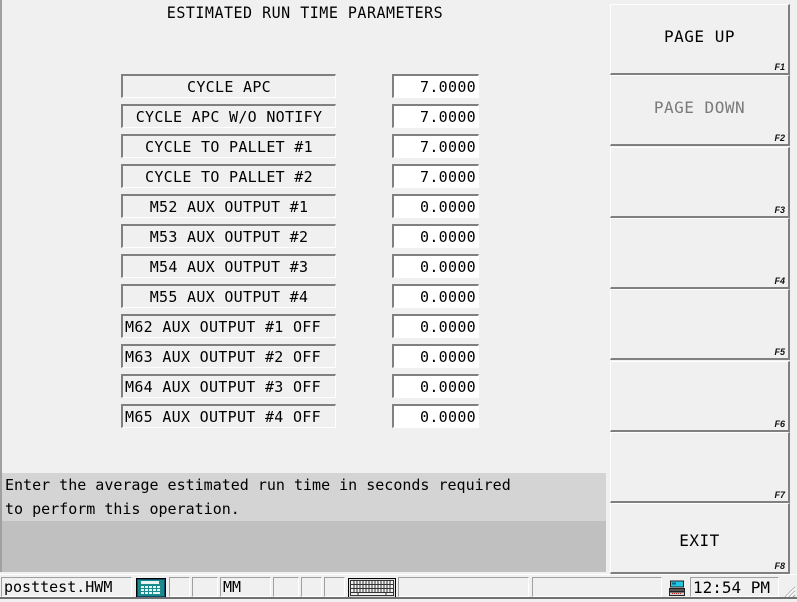 Image resolution: width=797 pixels, height=602 pixels. Describe the element at coordinates (228, 356) in the screenshot. I see `parameter-label: M63 AUX OUTPUT #2 OFF` at that location.